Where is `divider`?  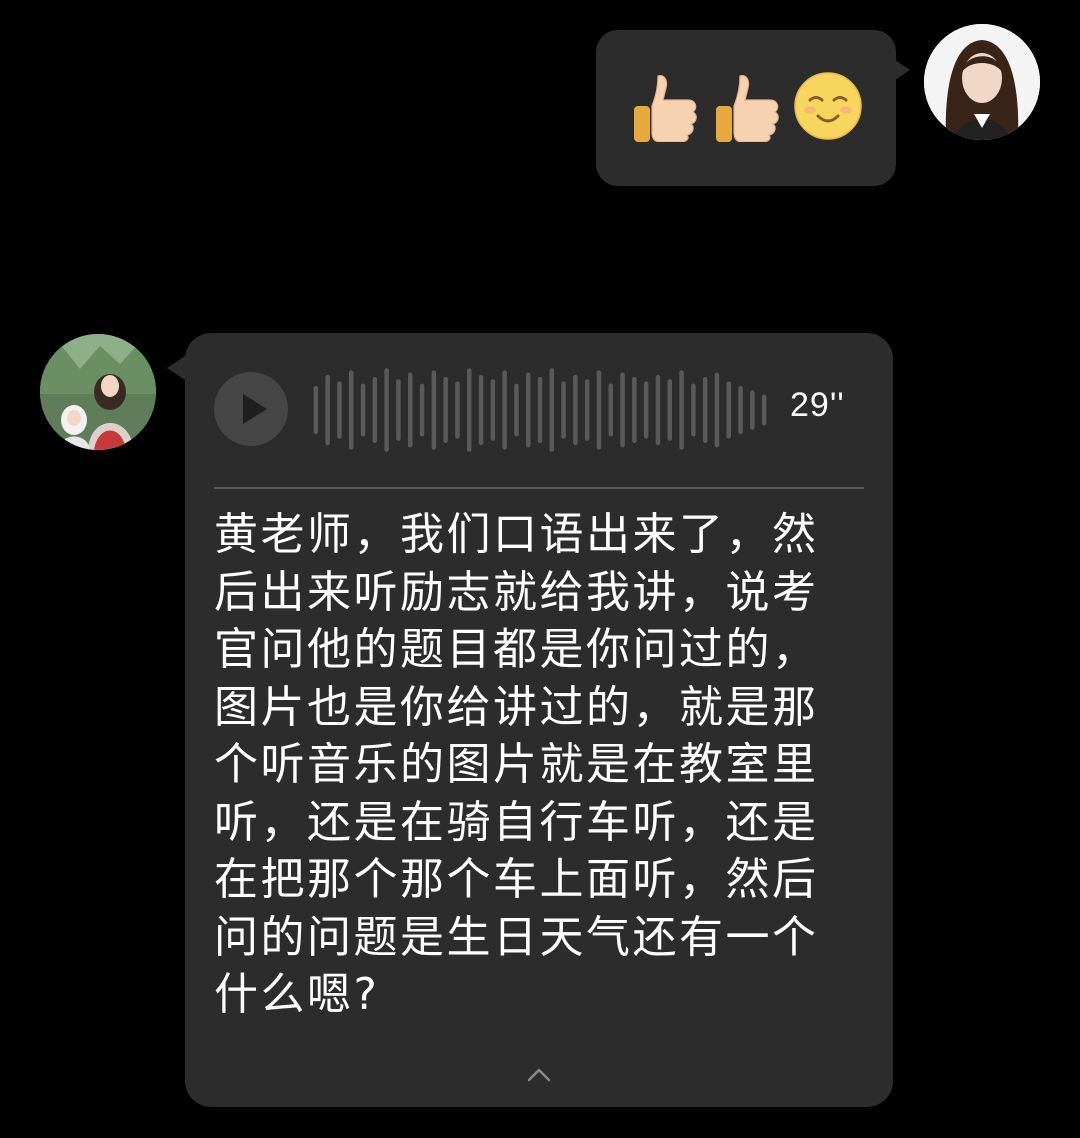
divider is located at coordinates (539, 488).